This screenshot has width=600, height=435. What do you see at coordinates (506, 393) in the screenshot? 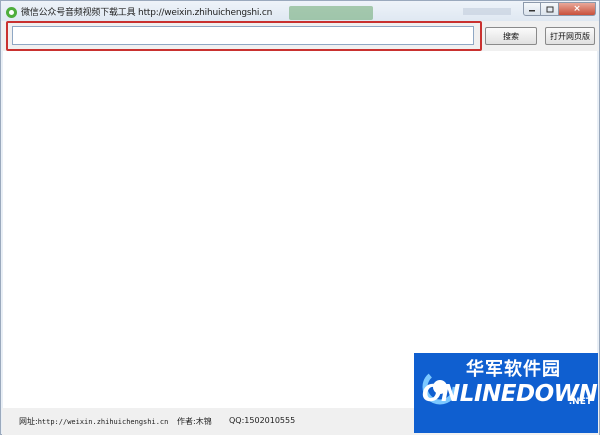
I see `watermark-logo: 华军软件园 ONLINEDOWN .NET` at bounding box center [506, 393].